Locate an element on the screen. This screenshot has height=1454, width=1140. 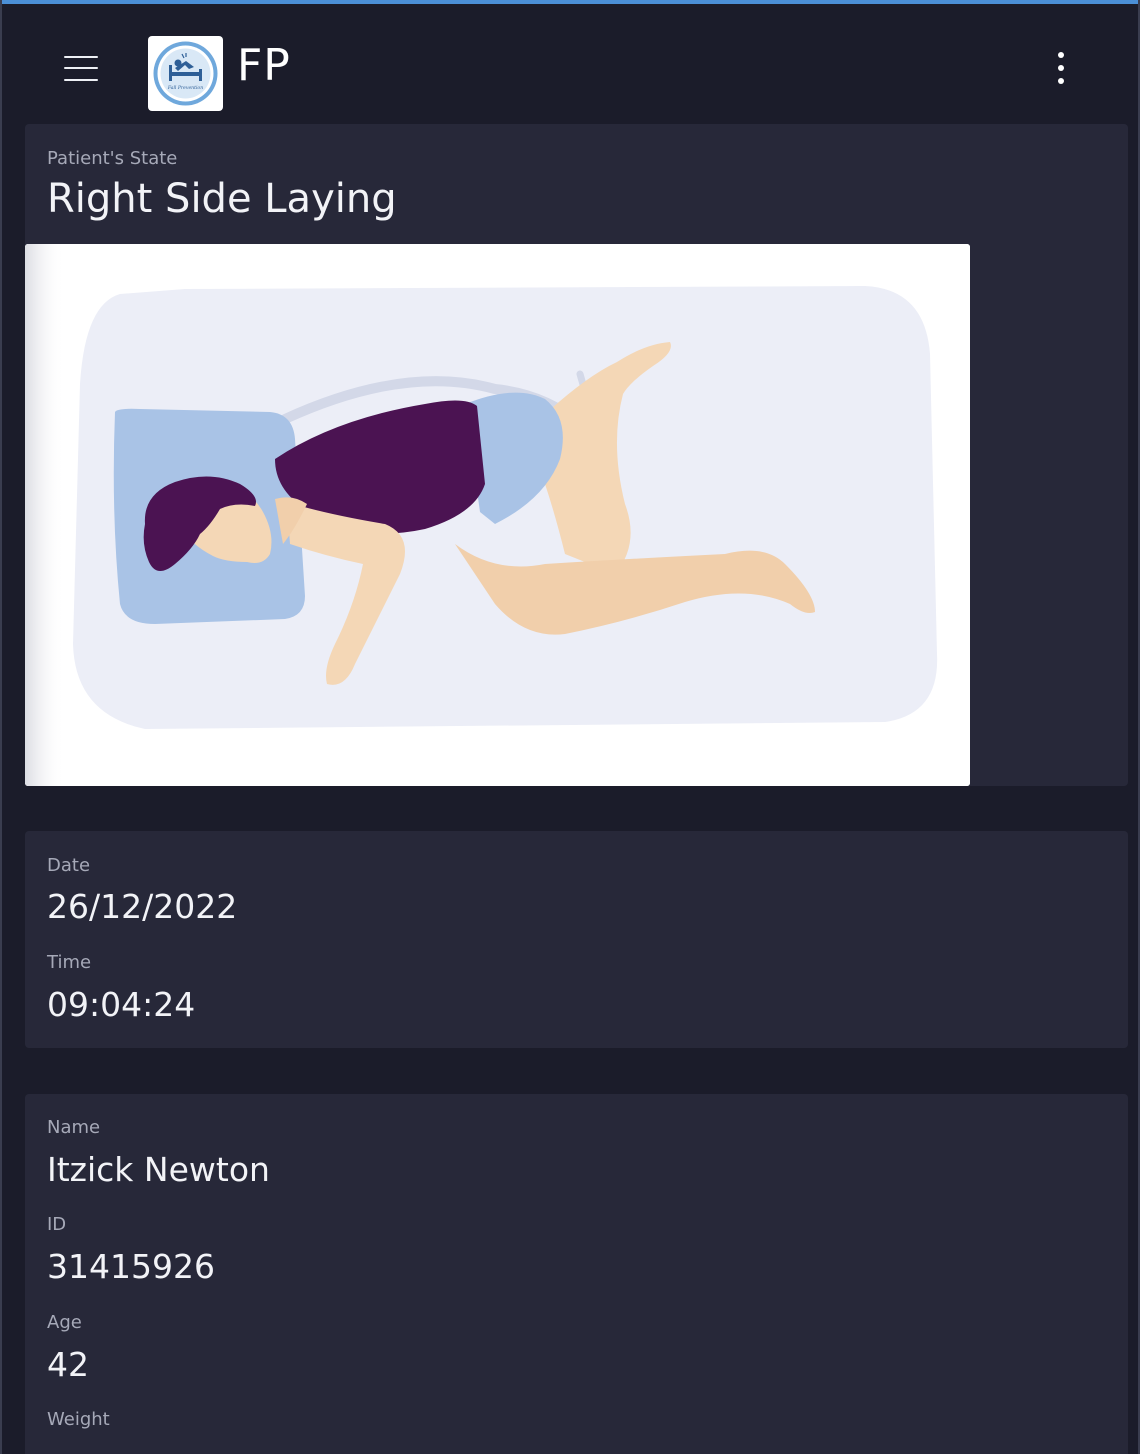
patient-state-label: Patient's State is located at coordinates (112, 158).